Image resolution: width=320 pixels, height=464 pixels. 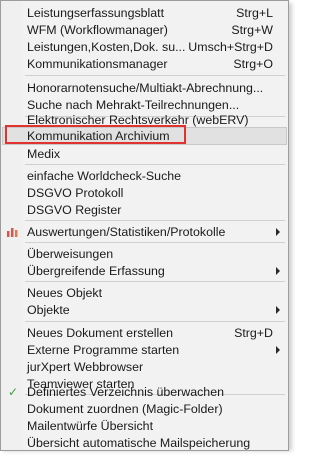 What do you see at coordinates (103, 350) in the screenshot?
I see `menu-item-label: Externe Programme starten` at bounding box center [103, 350].